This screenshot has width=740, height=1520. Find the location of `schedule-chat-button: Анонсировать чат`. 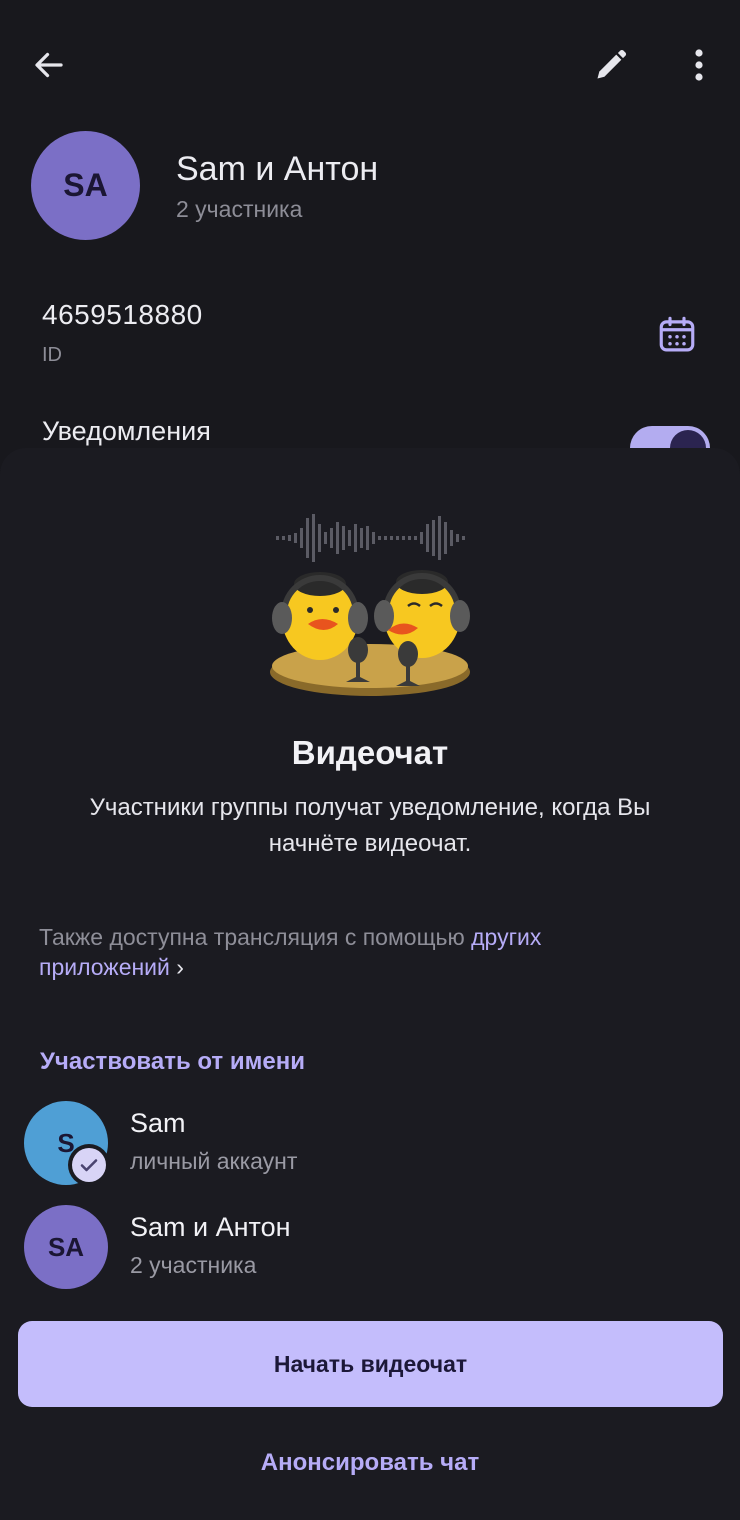

schedule-chat-button: Анонсировать чат is located at coordinates (370, 1463).